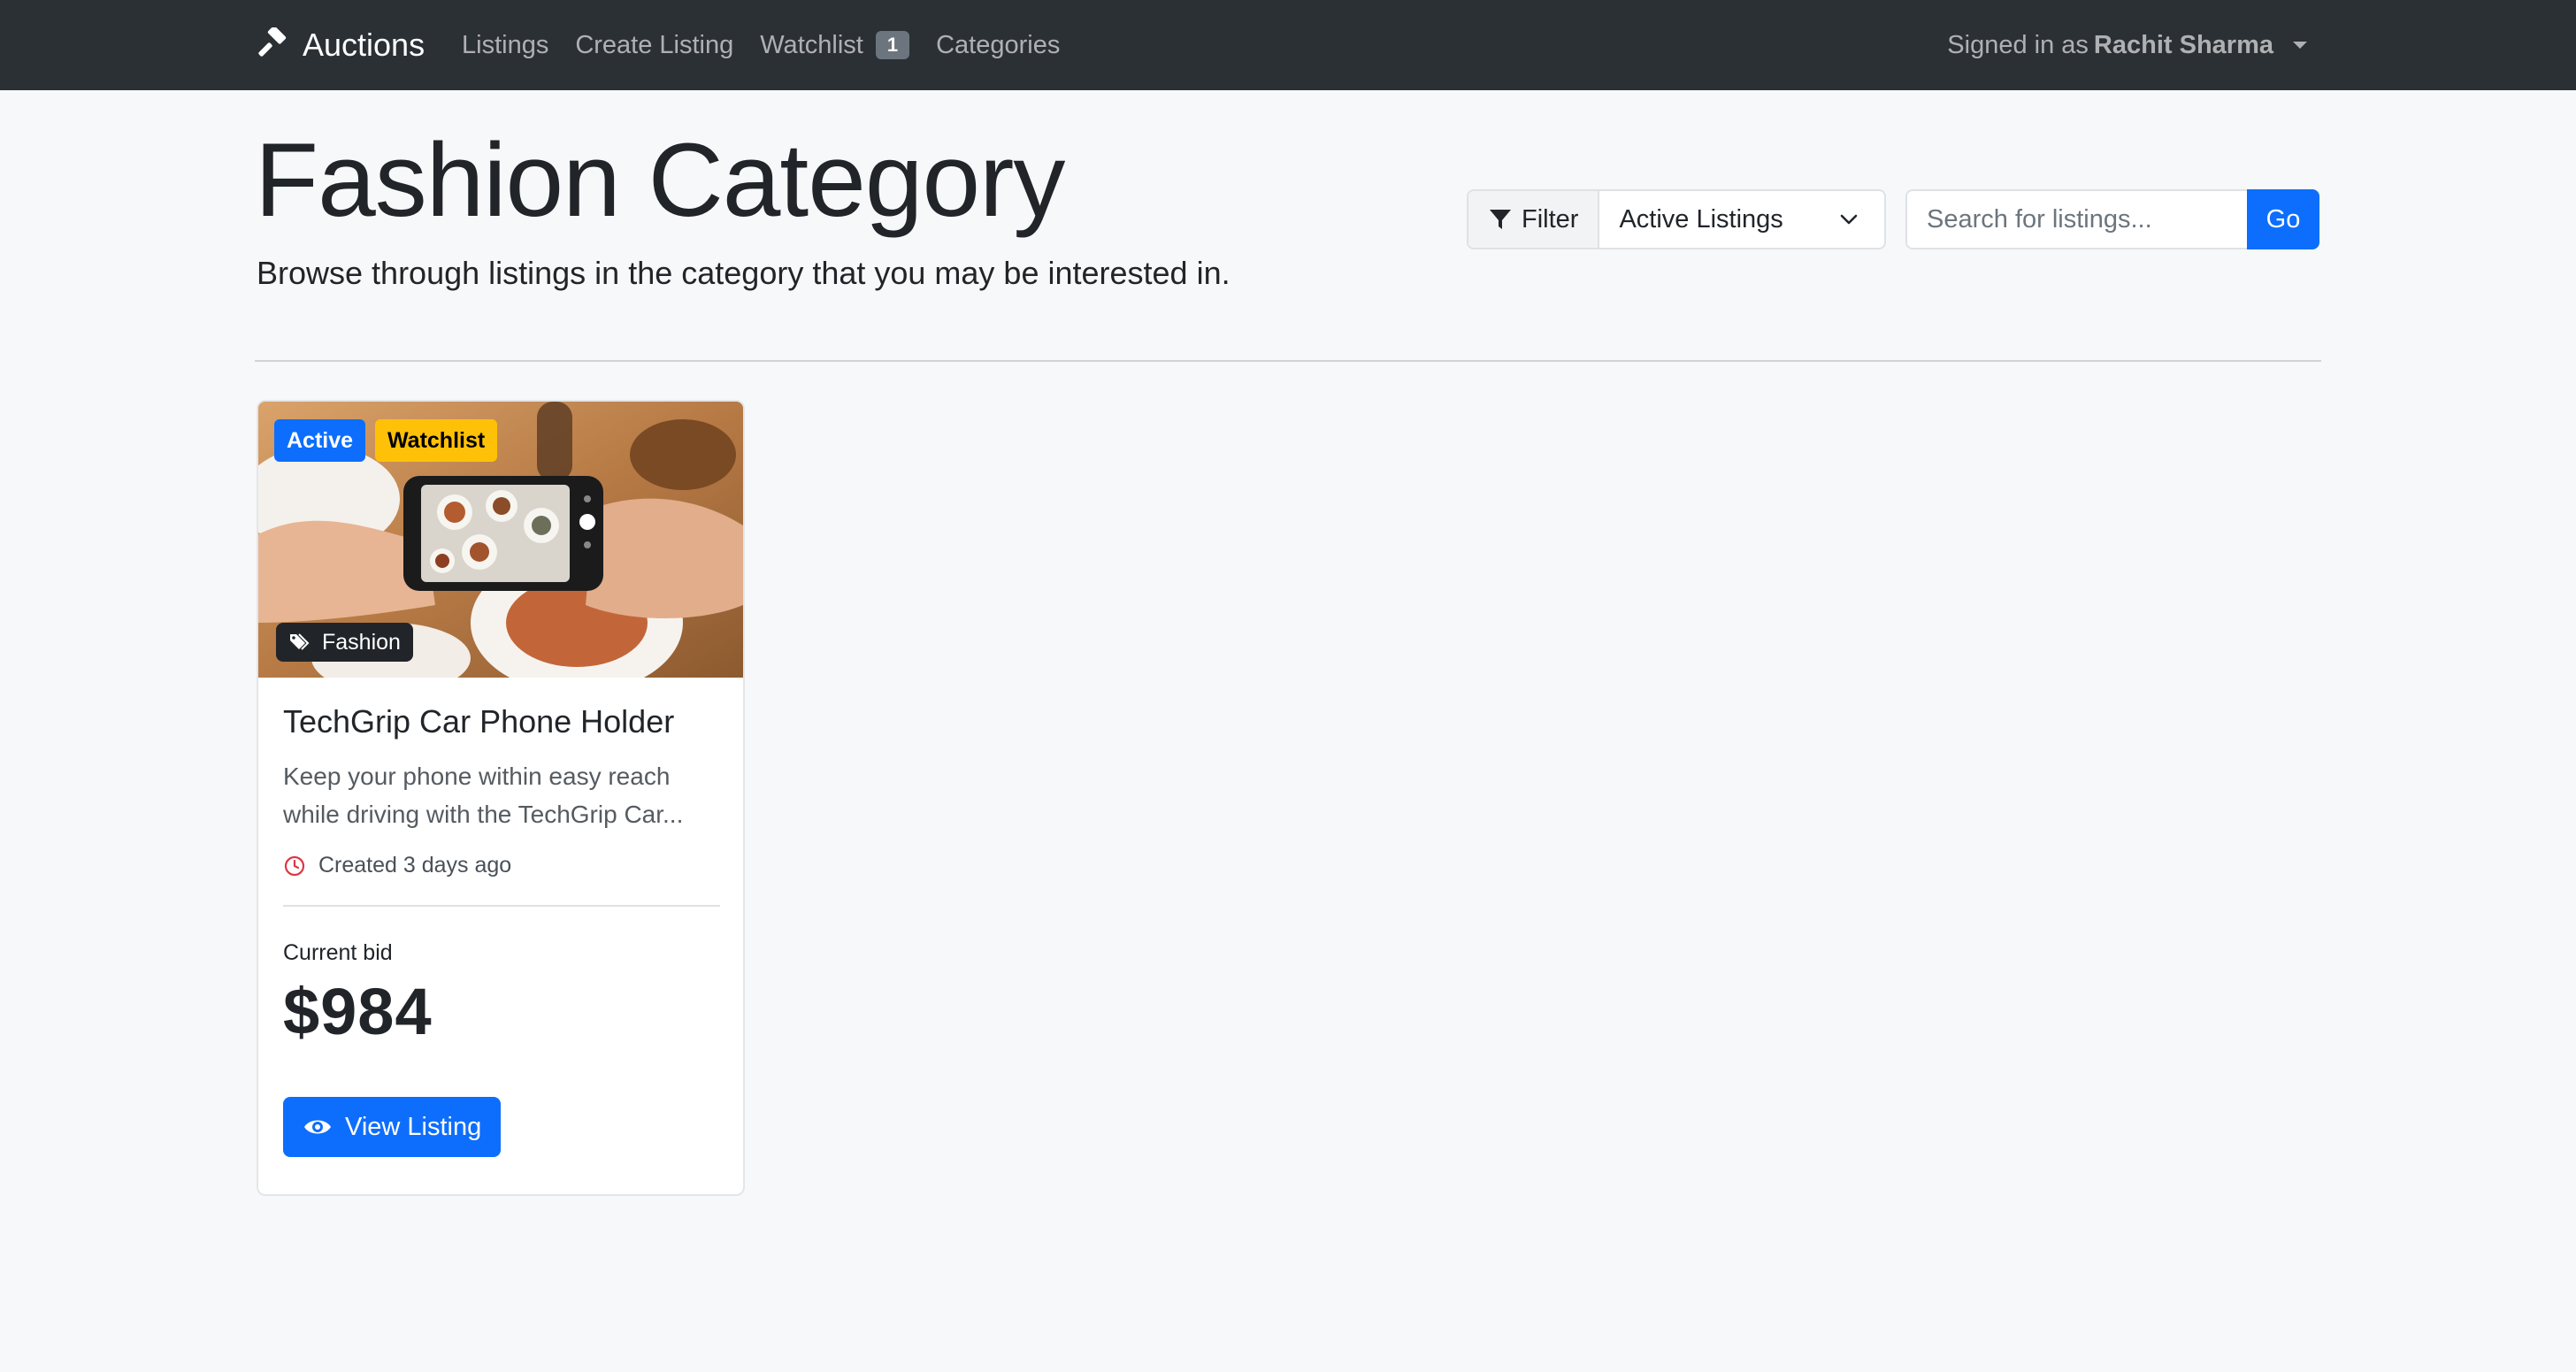  Describe the element at coordinates (364, 45) in the screenshot. I see `brand-label: Auctions` at that location.